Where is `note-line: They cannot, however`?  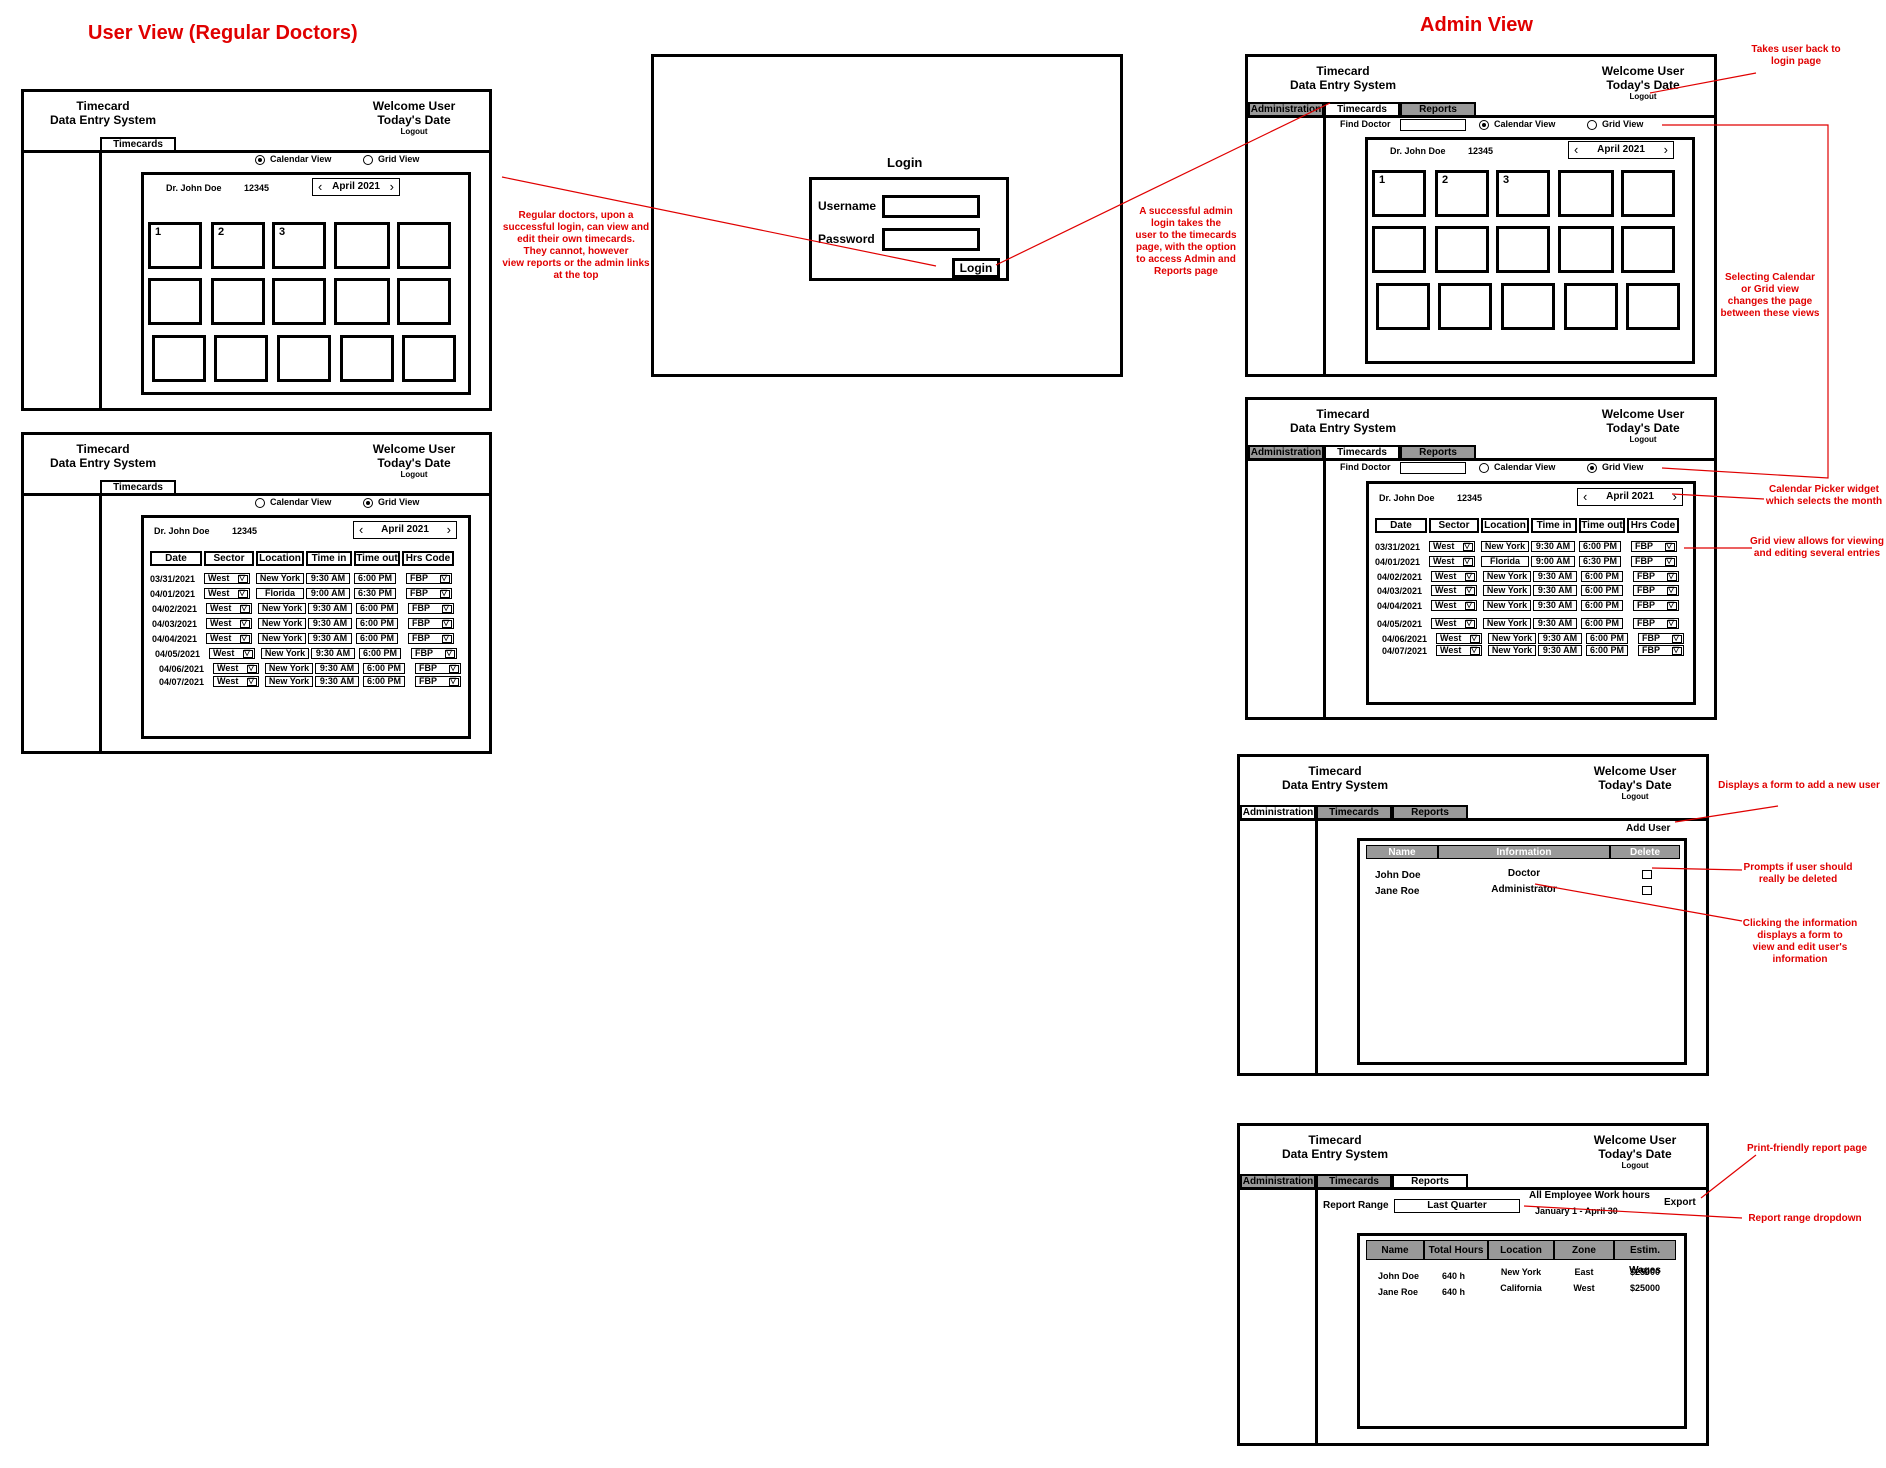 note-line: They cannot, however is located at coordinates (576, 251).